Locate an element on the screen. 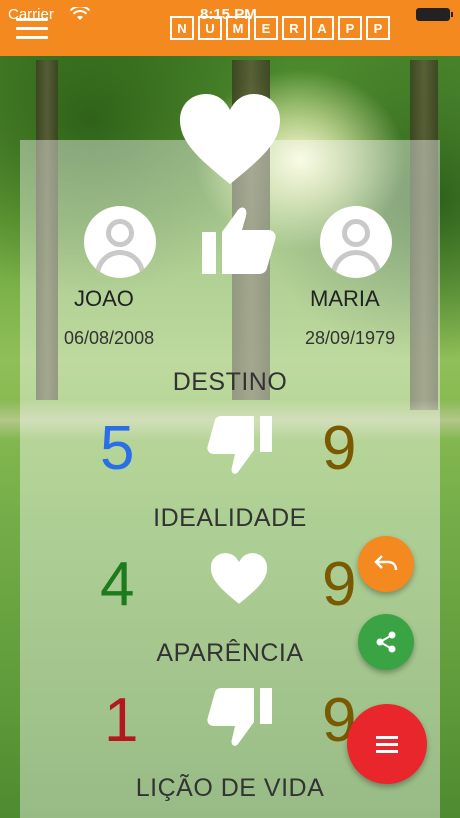 The image size is (460, 818). share-icon is located at coordinates (386, 642).